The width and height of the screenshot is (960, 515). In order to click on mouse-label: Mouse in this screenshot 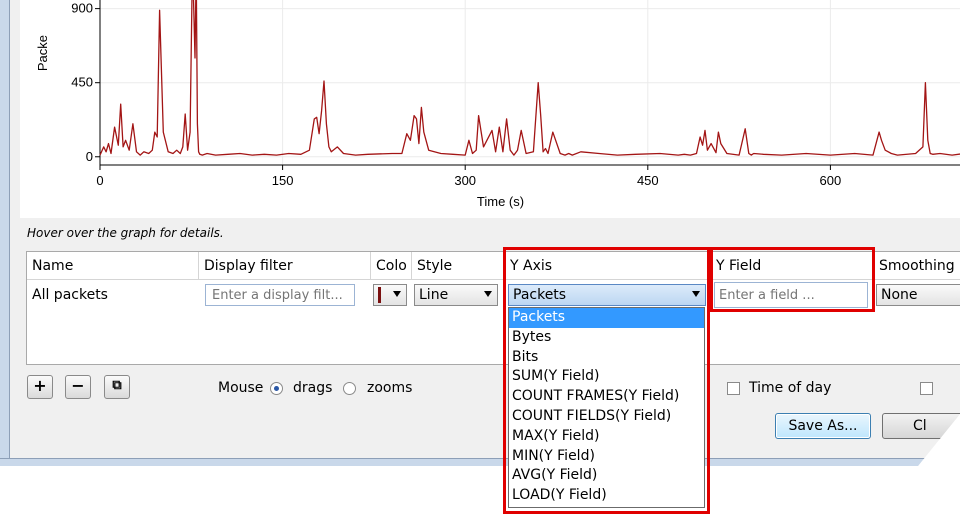, I will do `click(241, 388)`.